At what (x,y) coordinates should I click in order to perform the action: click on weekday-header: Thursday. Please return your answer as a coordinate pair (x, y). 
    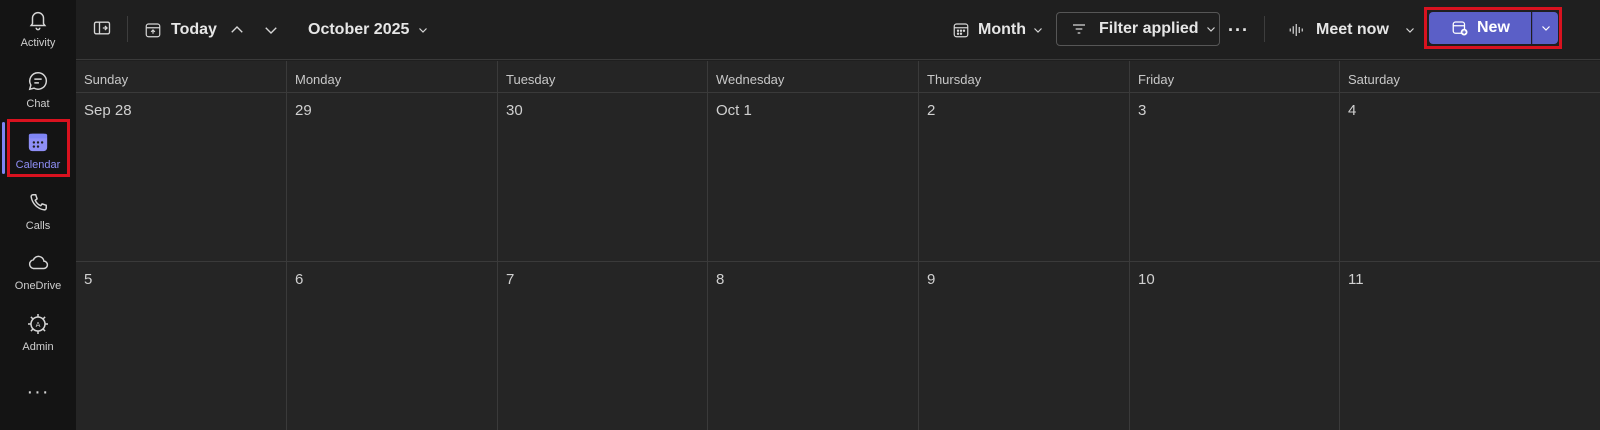
    Looking at the image, I should click on (1024, 77).